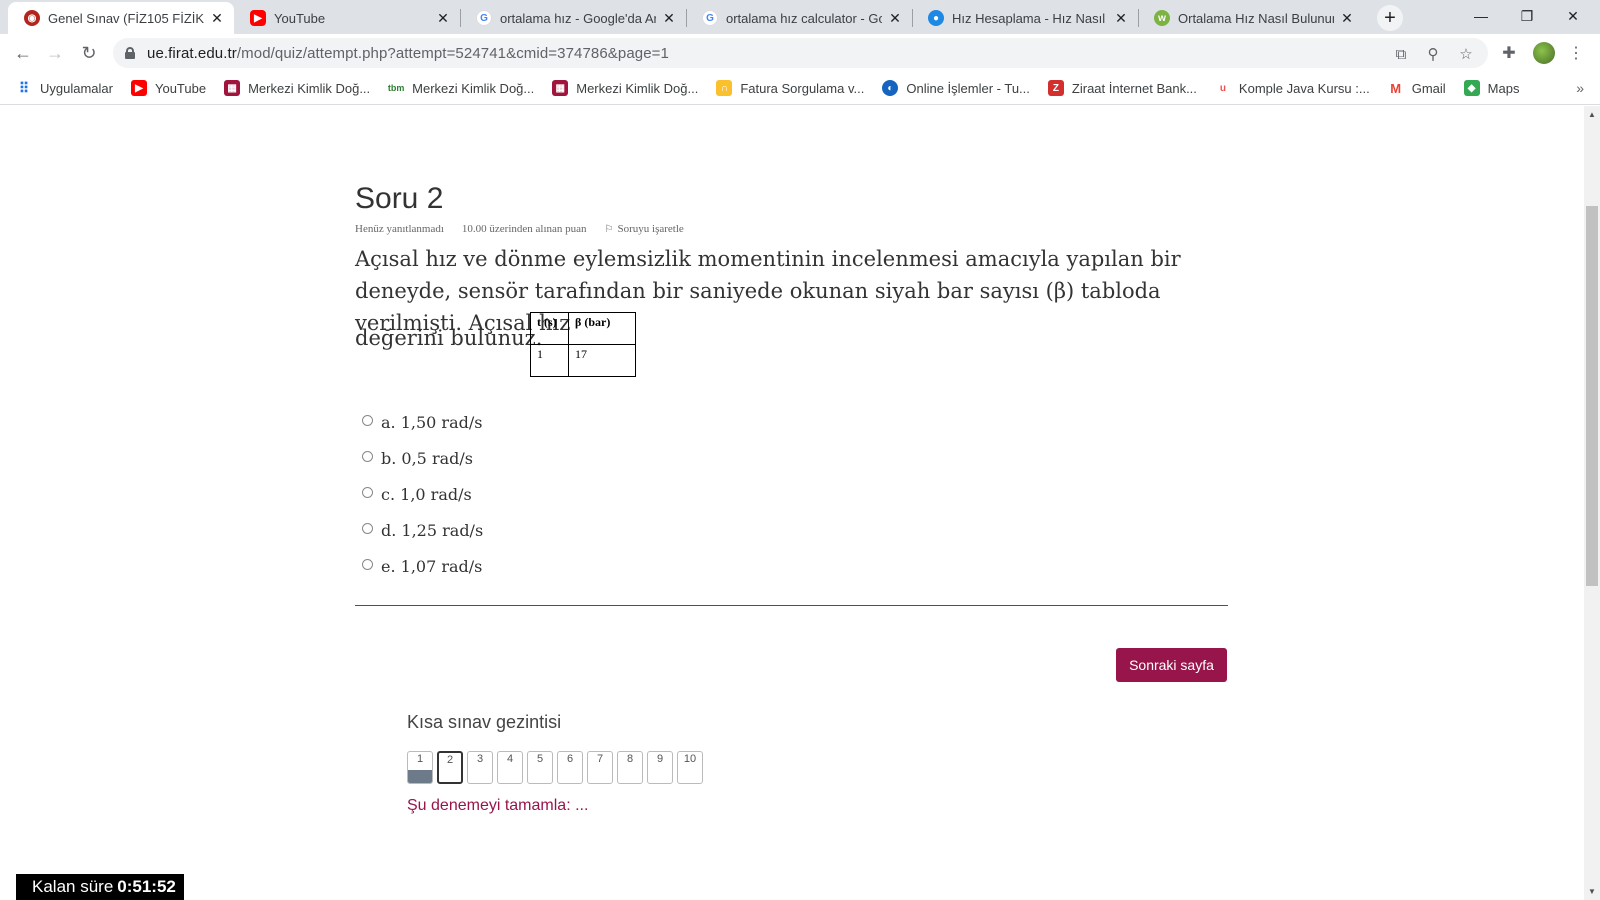 This screenshot has height=900, width=1600. I want to click on quiz-nav-button-3: 3, so click(480, 767).